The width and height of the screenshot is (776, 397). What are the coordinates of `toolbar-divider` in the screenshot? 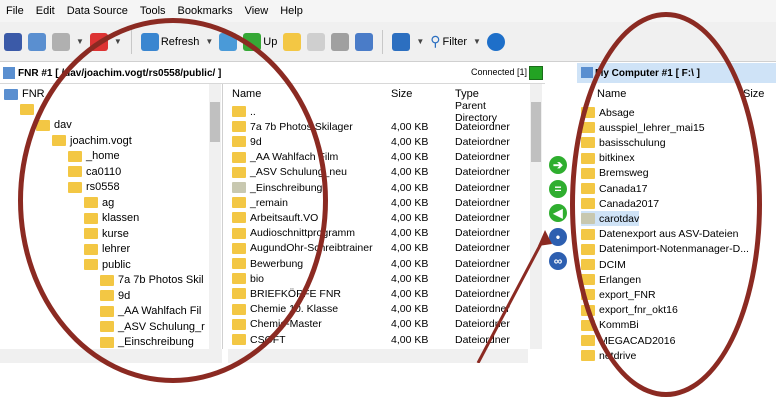 It's located at (383, 41).